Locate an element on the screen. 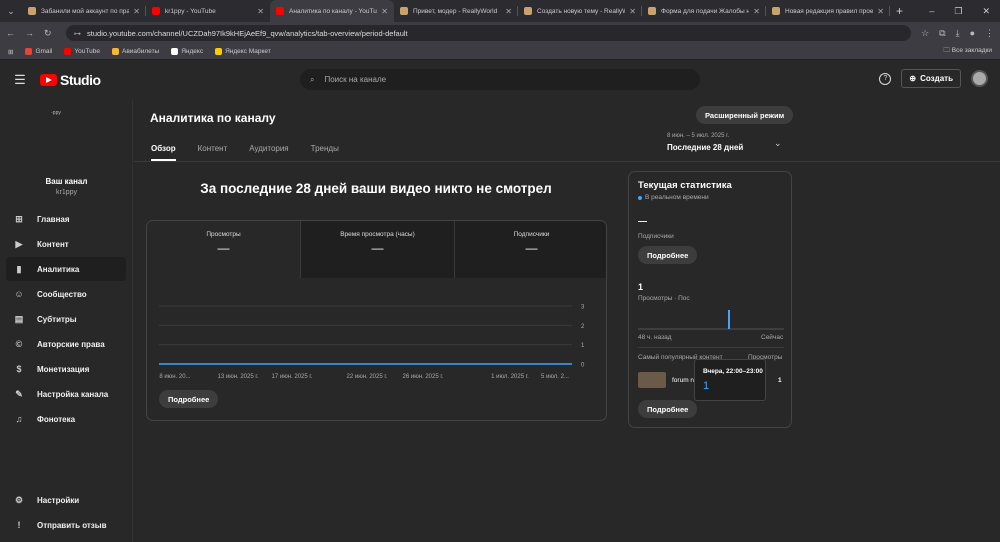 The image size is (1000, 542). sidebar-item-icon: ♫ is located at coordinates (19, 419).